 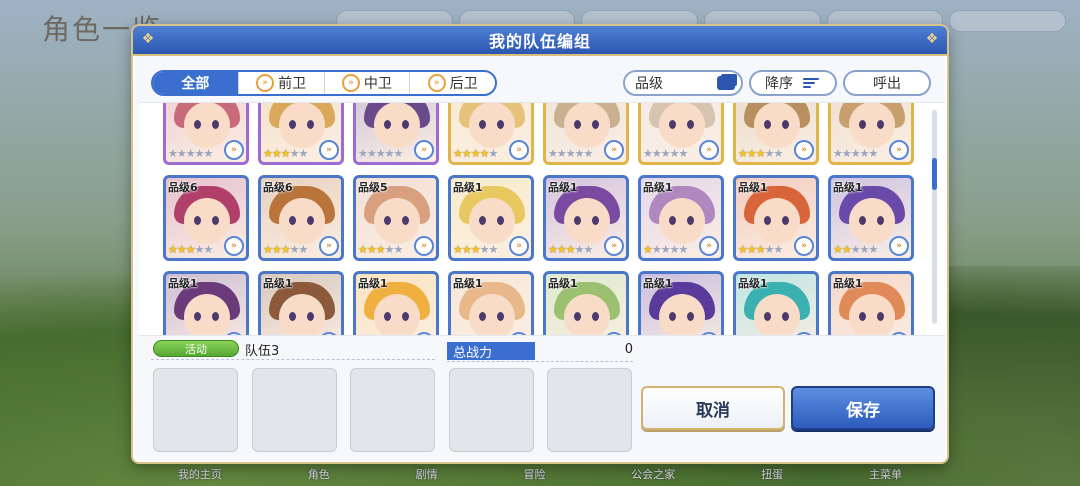 I want to click on cancel-button: 取消, so click(x=713, y=408).